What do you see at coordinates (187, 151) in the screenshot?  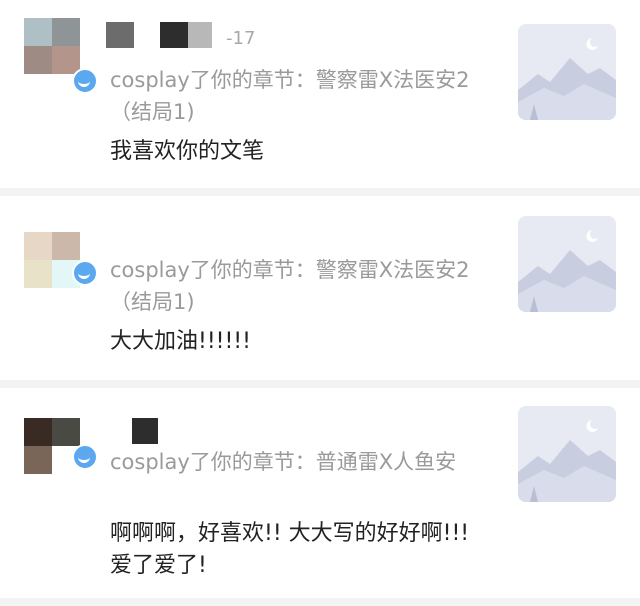 I see `comment-text: 我喜欢你的文笔` at bounding box center [187, 151].